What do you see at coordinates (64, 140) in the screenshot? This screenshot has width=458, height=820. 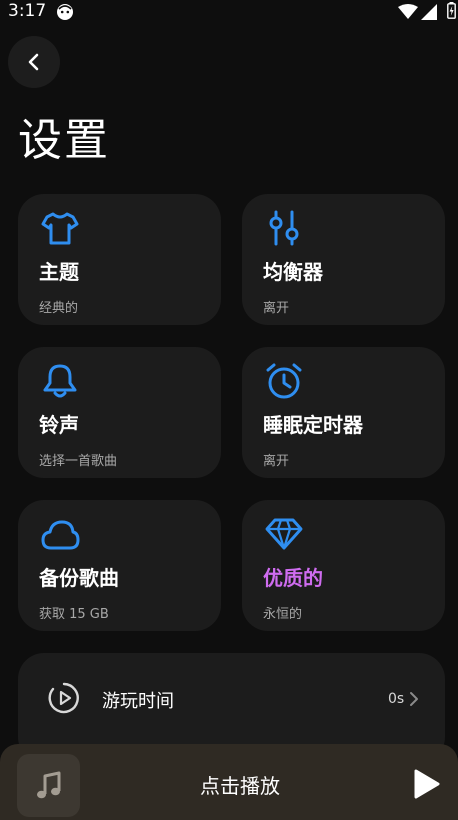 I see `page-title: 设置` at bounding box center [64, 140].